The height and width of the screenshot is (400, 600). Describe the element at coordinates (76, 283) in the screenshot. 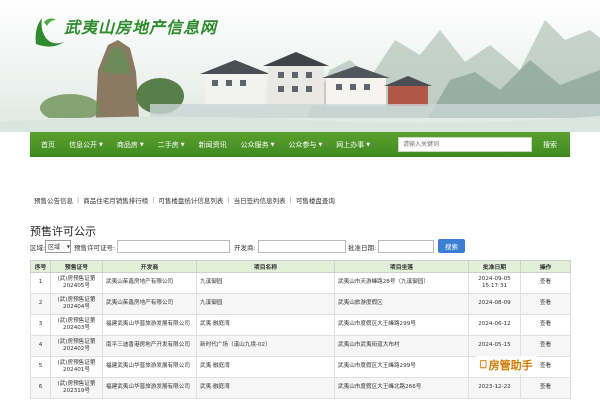

I see `cell-permit: (武)房预售证第202405号` at that location.